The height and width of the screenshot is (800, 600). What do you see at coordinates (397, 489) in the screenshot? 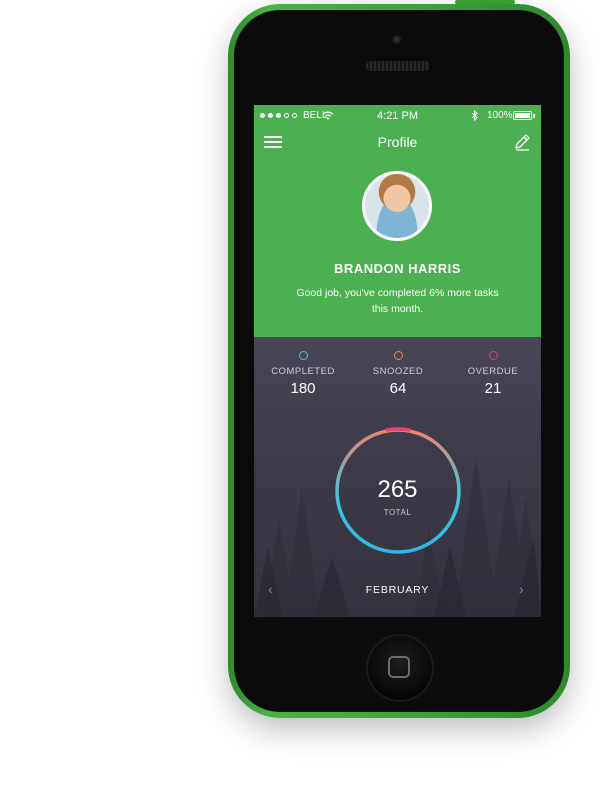
I see `total-count: 265` at bounding box center [397, 489].